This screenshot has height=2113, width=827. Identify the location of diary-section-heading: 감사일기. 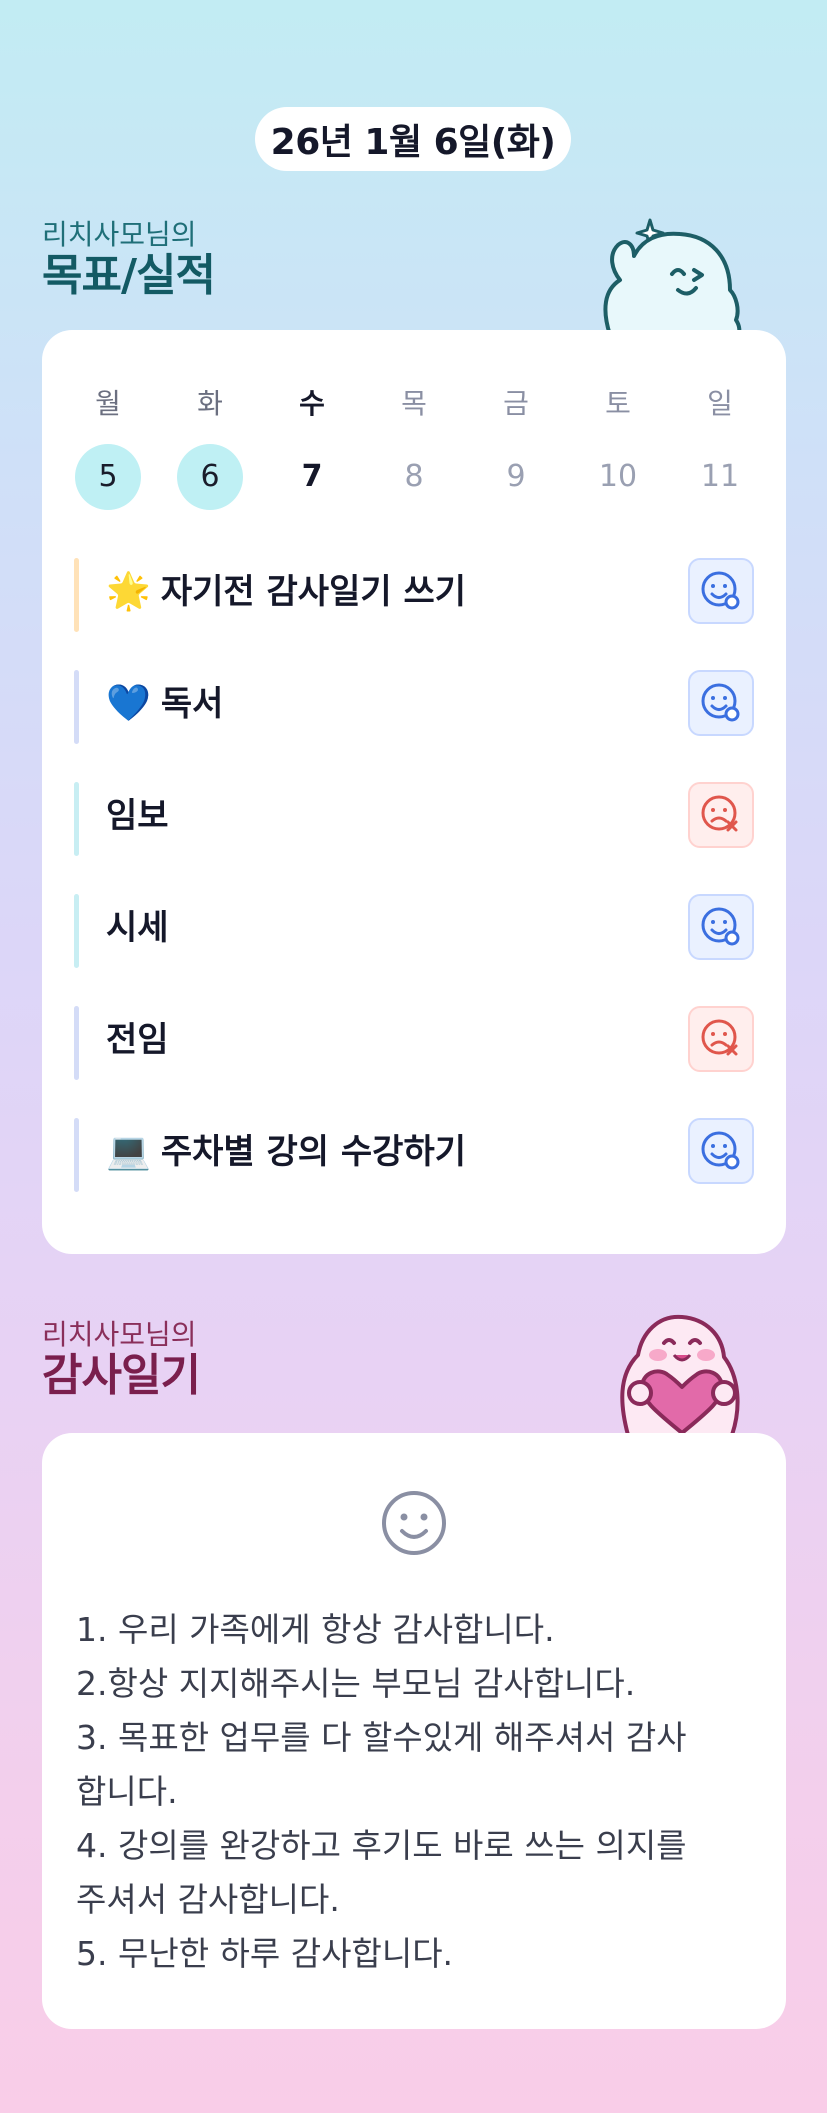
(121, 1375).